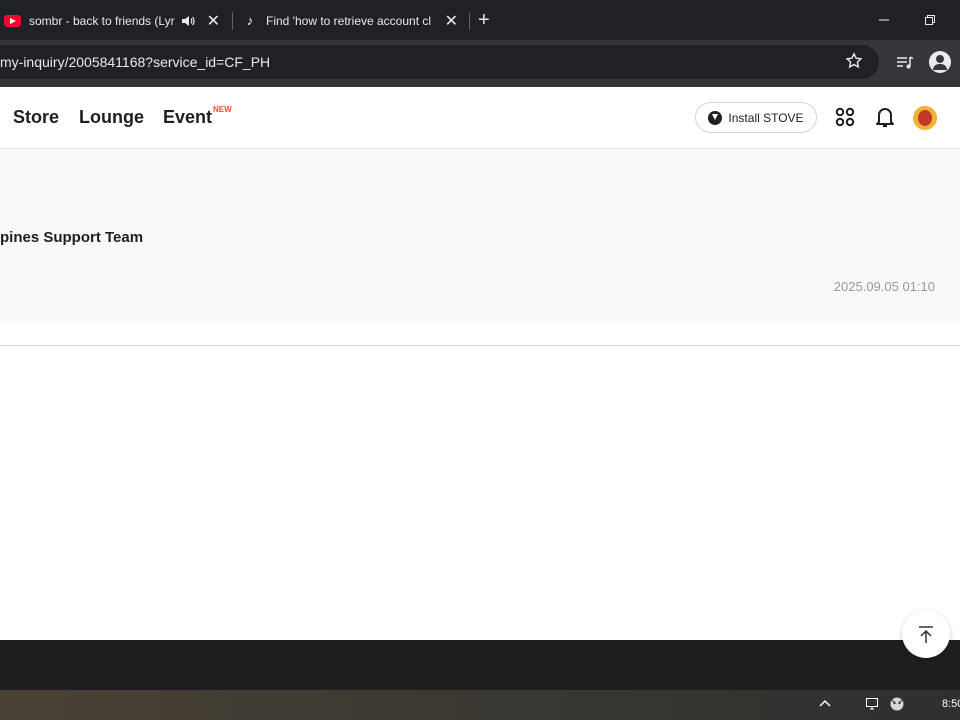 The height and width of the screenshot is (720, 960). Describe the element at coordinates (135, 62) in the screenshot. I see `url-text: my-inquiry/2005841168?service_id=CF_PH` at that location.